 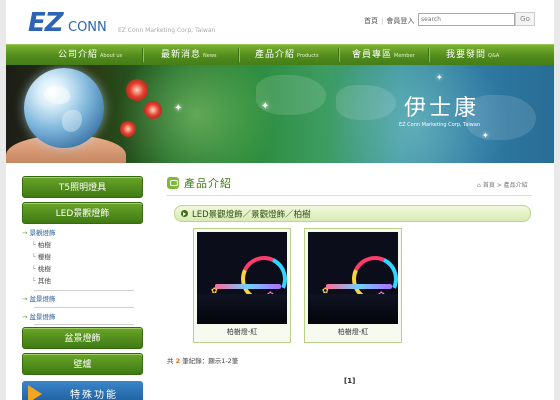 What do you see at coordinates (208, 183) in the screenshot?
I see `page-title: 產品介紹` at bounding box center [208, 183].